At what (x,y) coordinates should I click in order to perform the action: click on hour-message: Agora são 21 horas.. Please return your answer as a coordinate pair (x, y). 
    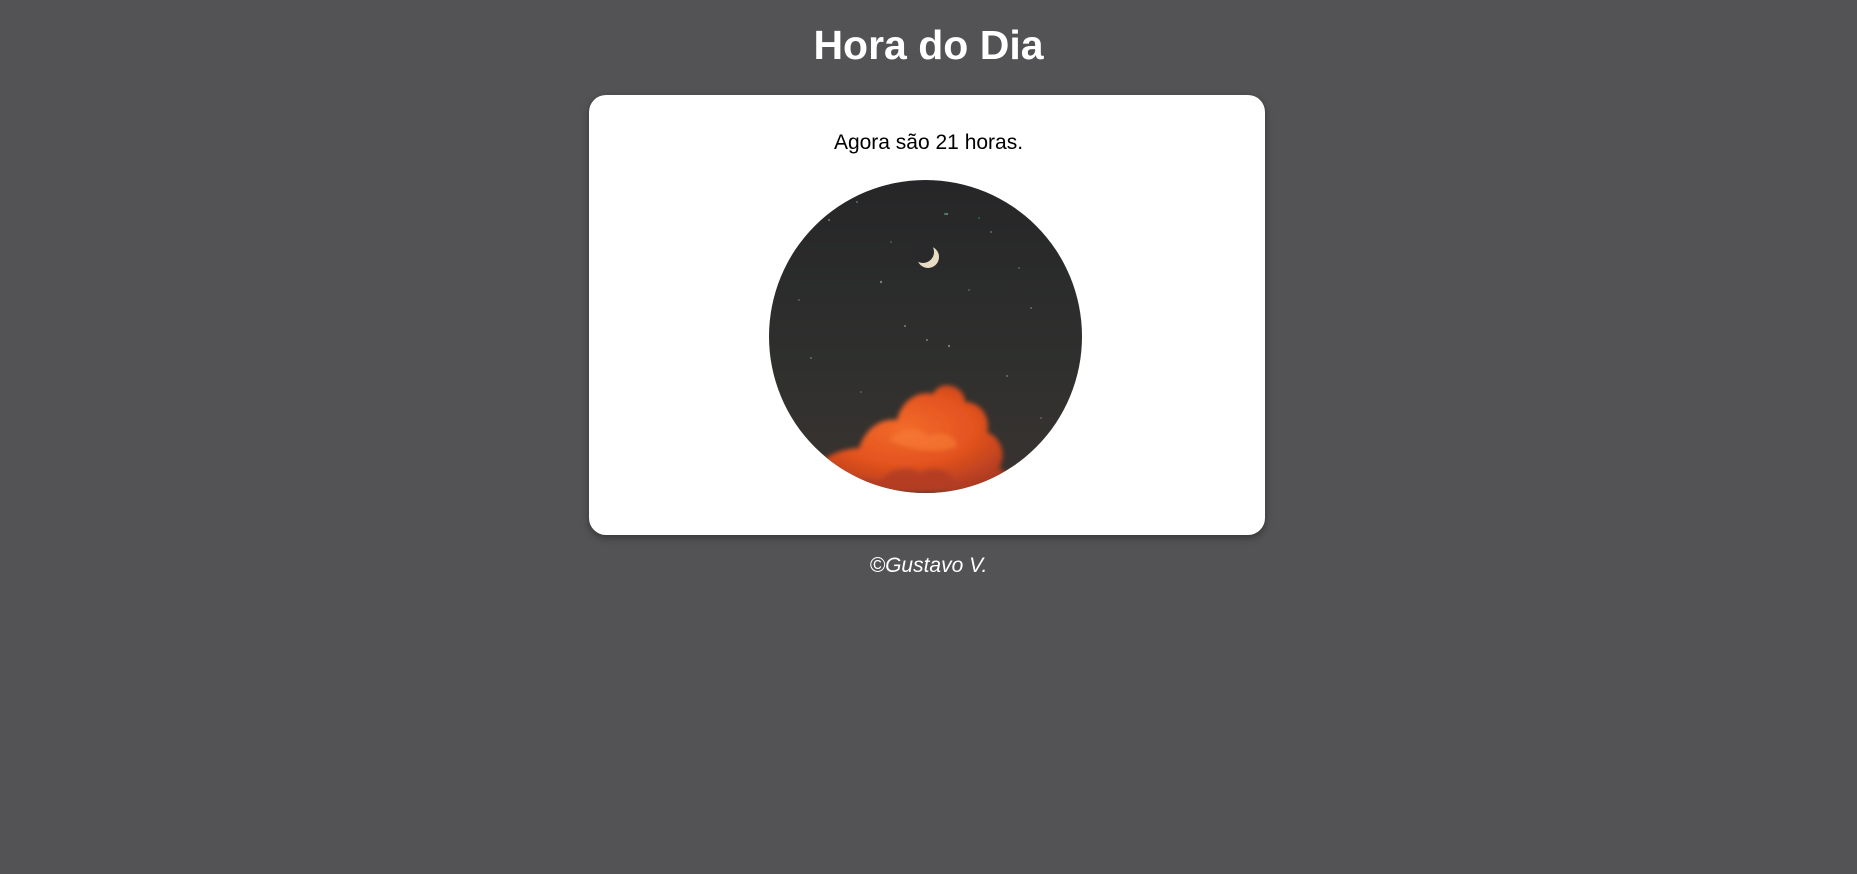
    Looking at the image, I should click on (928, 142).